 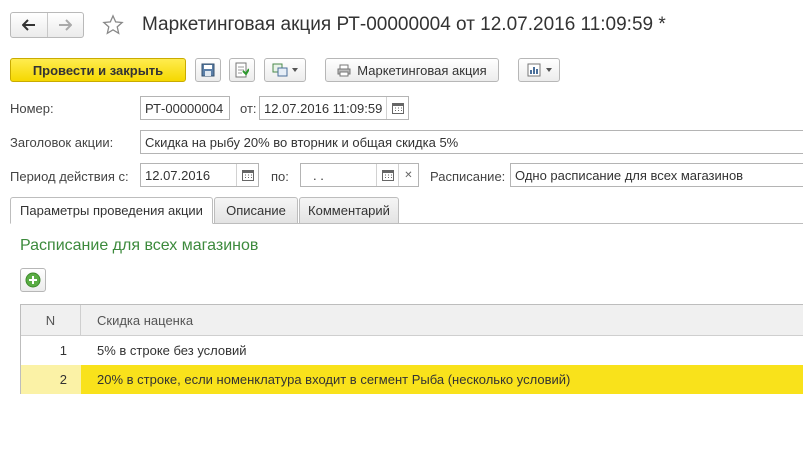 What do you see at coordinates (533, 70) in the screenshot?
I see `reports-icon` at bounding box center [533, 70].